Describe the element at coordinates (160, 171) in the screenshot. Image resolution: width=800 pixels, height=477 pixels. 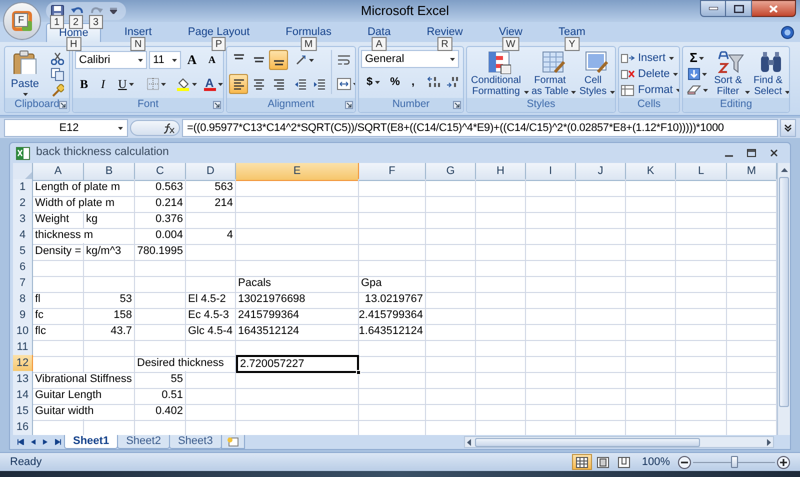
I see `column-header: C` at that location.